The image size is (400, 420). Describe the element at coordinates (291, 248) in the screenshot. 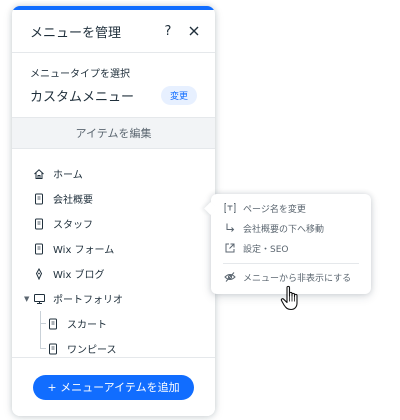

I see `settings-seo-option: 設定・SEO` at that location.